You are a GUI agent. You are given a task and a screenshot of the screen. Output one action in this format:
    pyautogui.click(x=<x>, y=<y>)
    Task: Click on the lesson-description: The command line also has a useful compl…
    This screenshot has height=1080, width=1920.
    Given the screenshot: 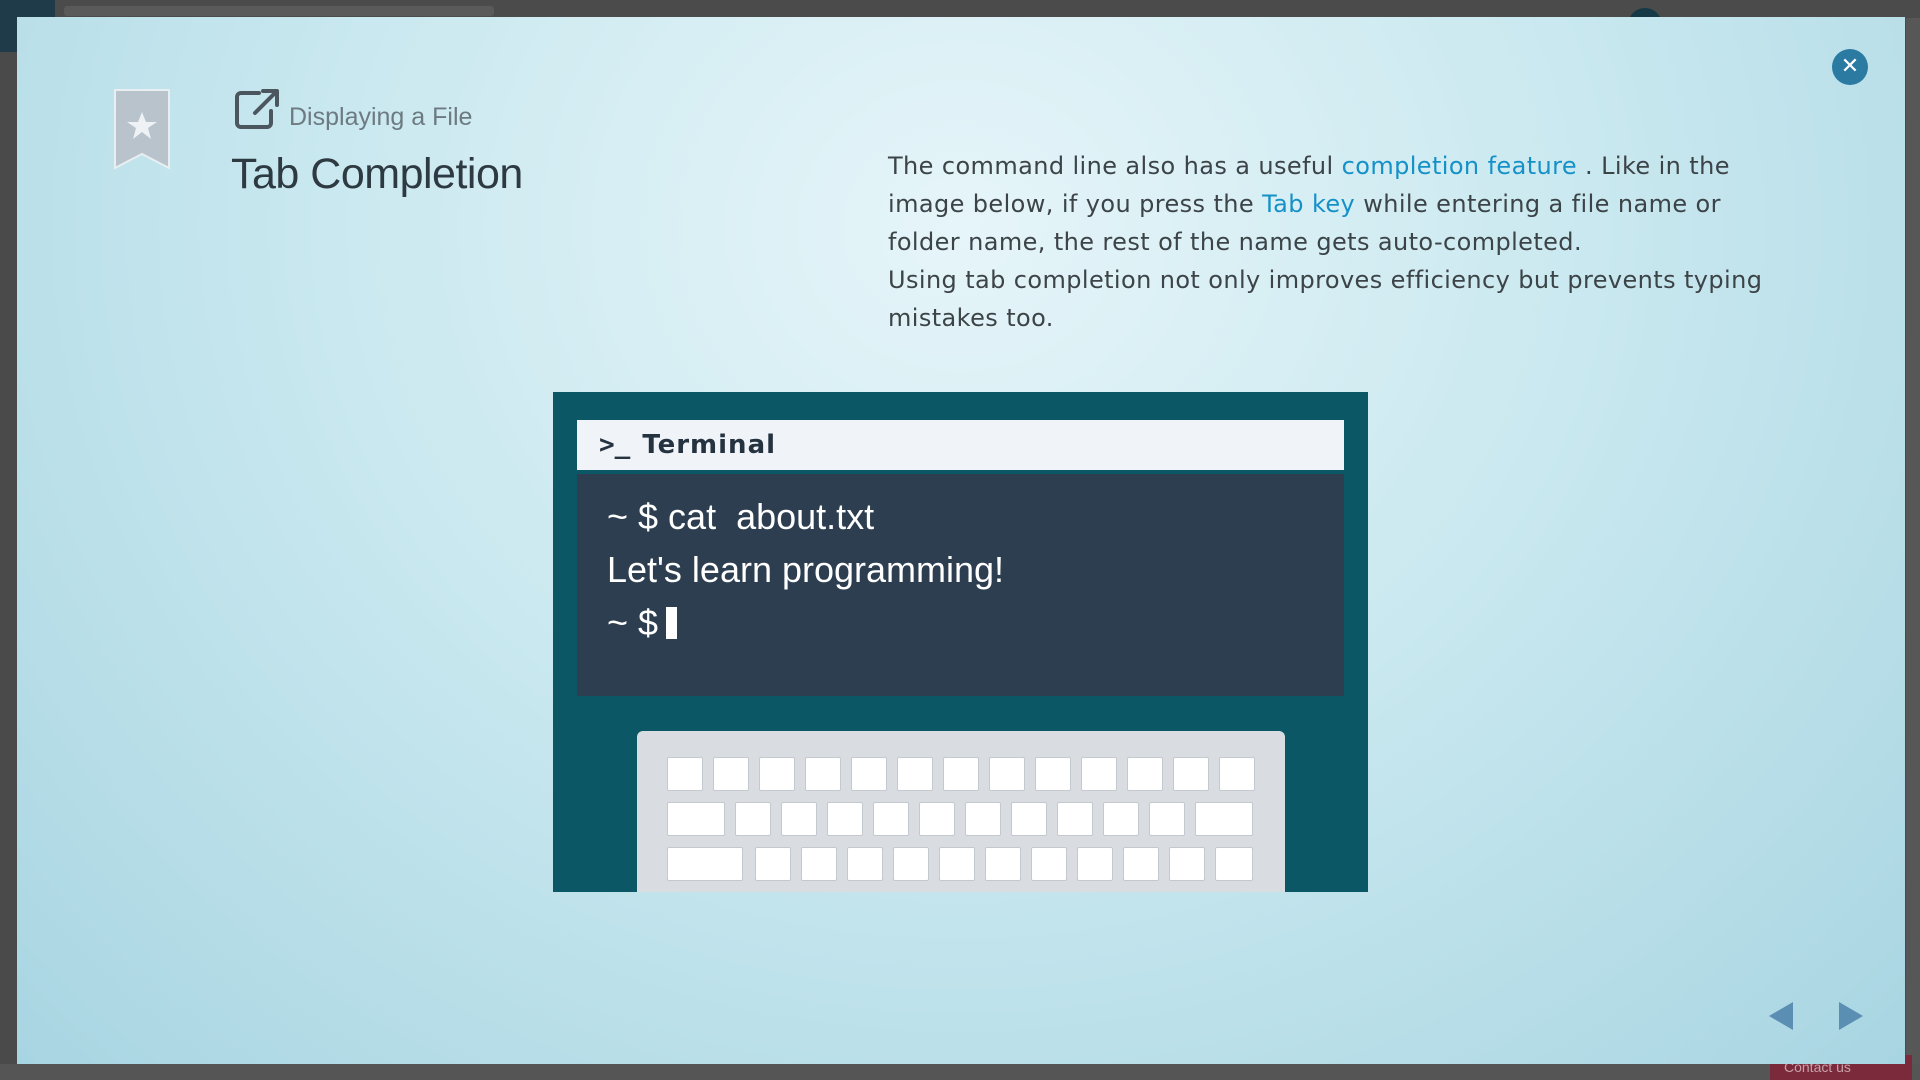 What is the action you would take?
    pyautogui.click(x=1338, y=242)
    